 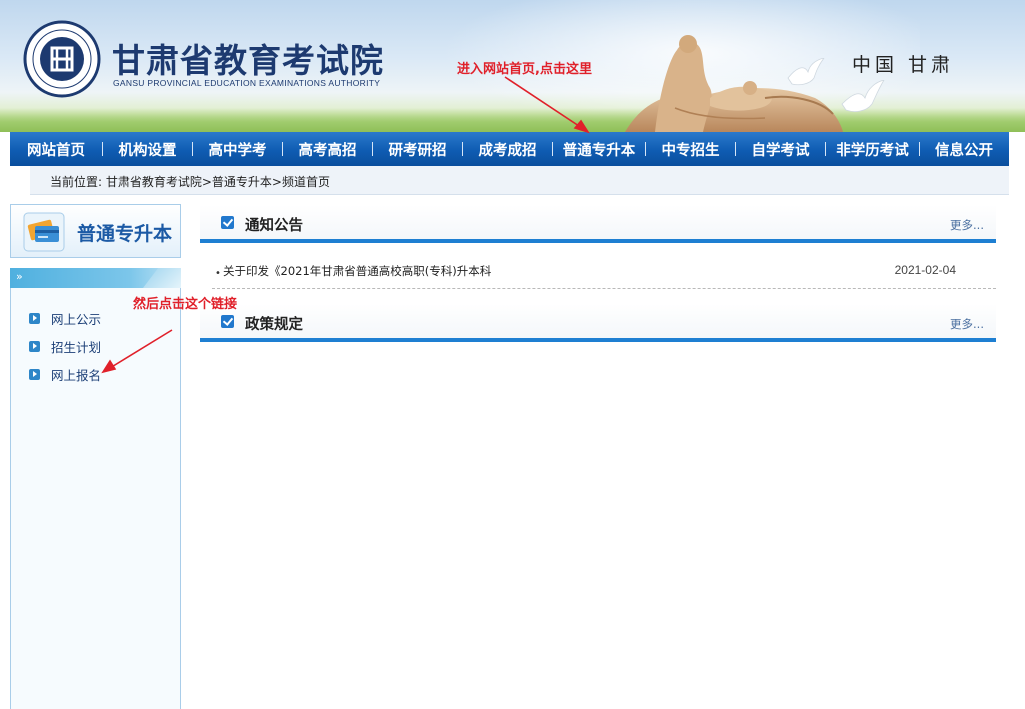 I want to click on sidebar-body: 网上公示 招生计划 网上报名, so click(x=95, y=498).